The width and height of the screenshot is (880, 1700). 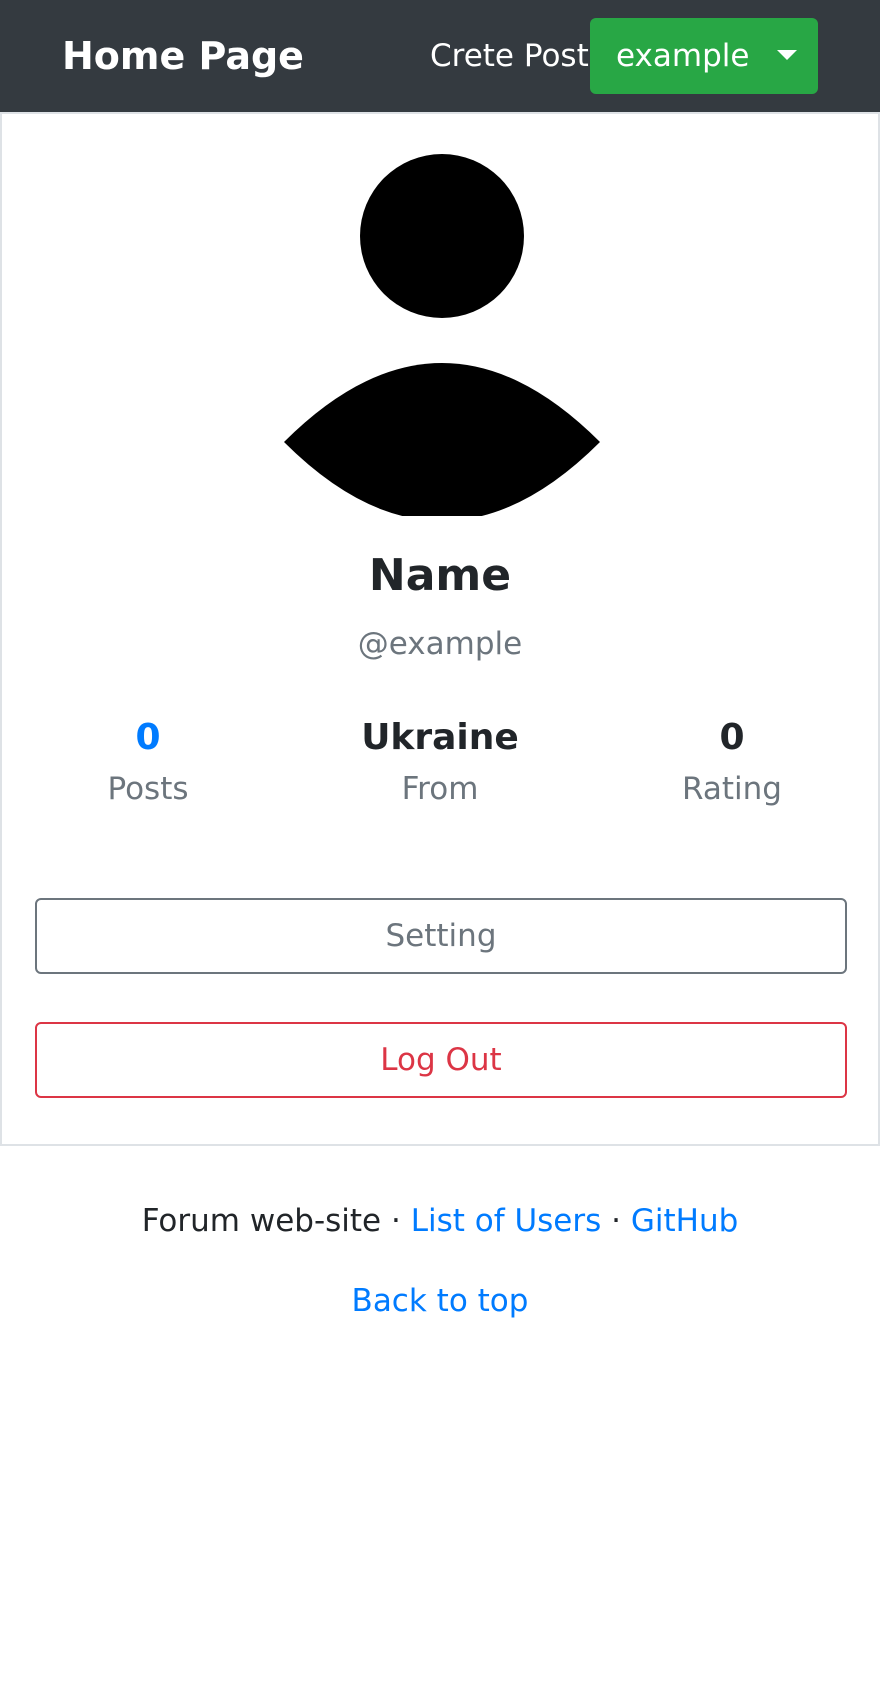 I want to click on top-navbar: Home Page Crete Post example, so click(x=440, y=56).